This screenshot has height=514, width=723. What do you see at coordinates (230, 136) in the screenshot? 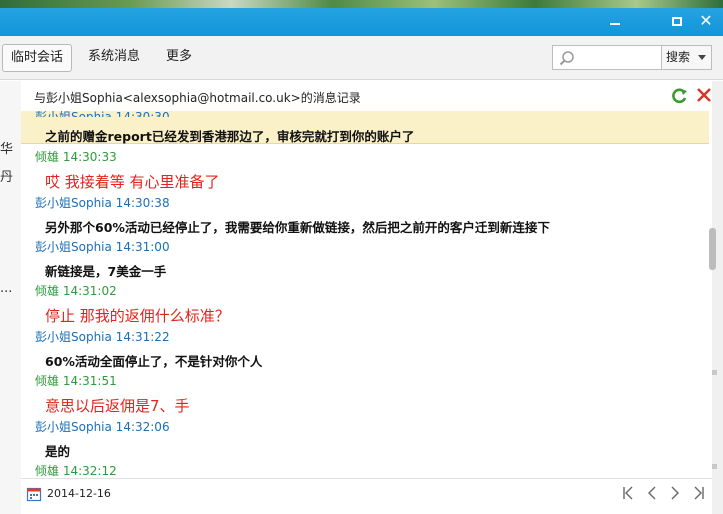
I see `message-text: 之前的赠金report已经发到香港那边了，审核完就打到你的账户了` at bounding box center [230, 136].